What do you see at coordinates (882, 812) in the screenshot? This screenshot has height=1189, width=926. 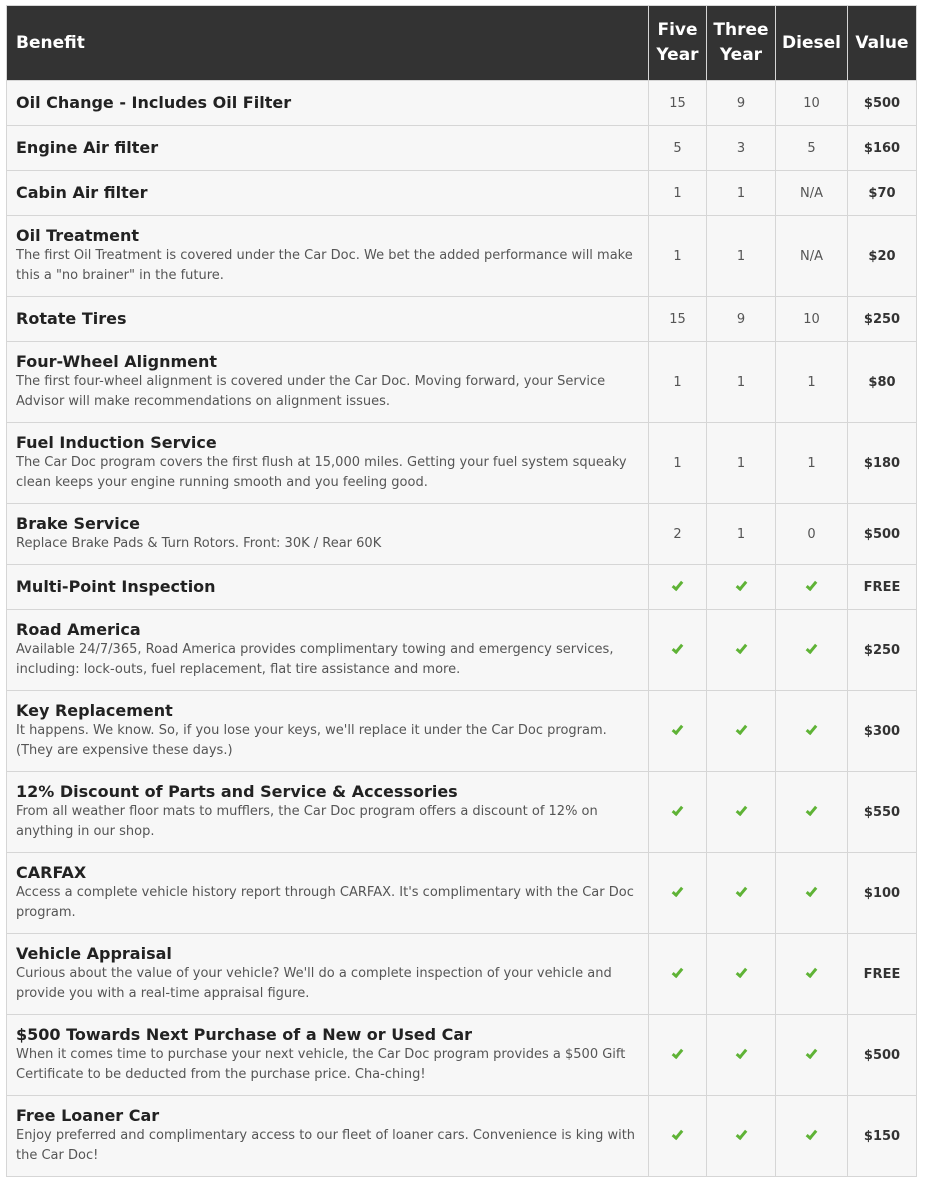 I see `value-cell: $550` at bounding box center [882, 812].